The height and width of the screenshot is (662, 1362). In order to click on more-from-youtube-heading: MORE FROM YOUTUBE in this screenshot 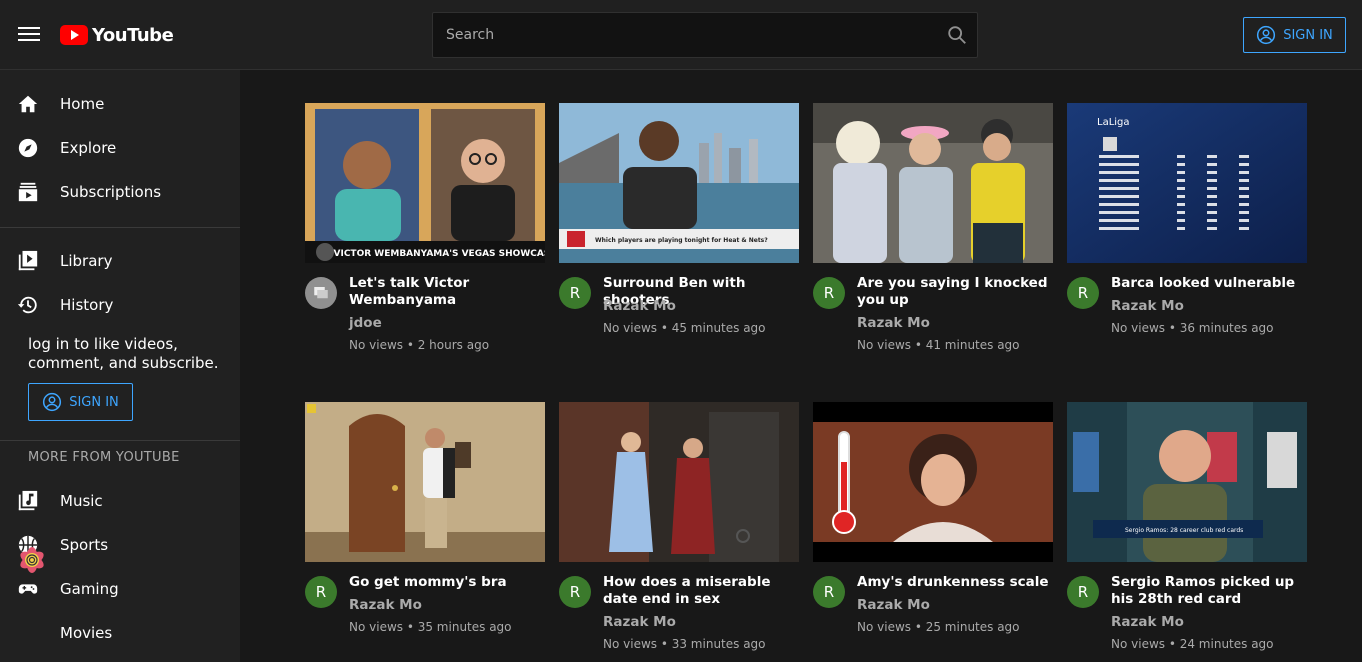, I will do `click(104, 457)`.